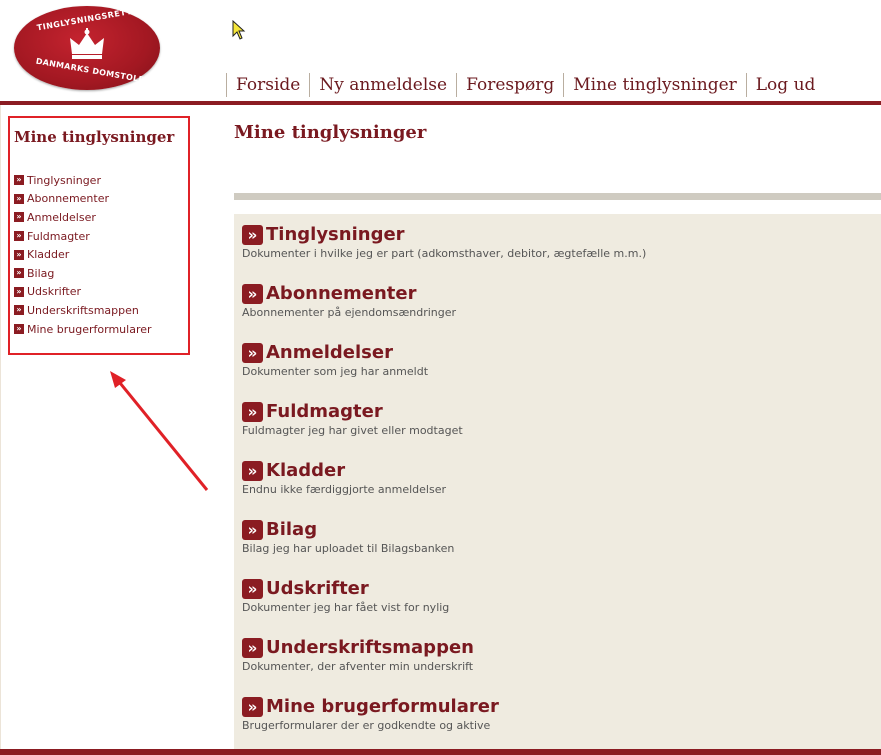 The height and width of the screenshot is (755, 881). Describe the element at coordinates (239, 30) in the screenshot. I see `mouse-cursor-icon` at that location.